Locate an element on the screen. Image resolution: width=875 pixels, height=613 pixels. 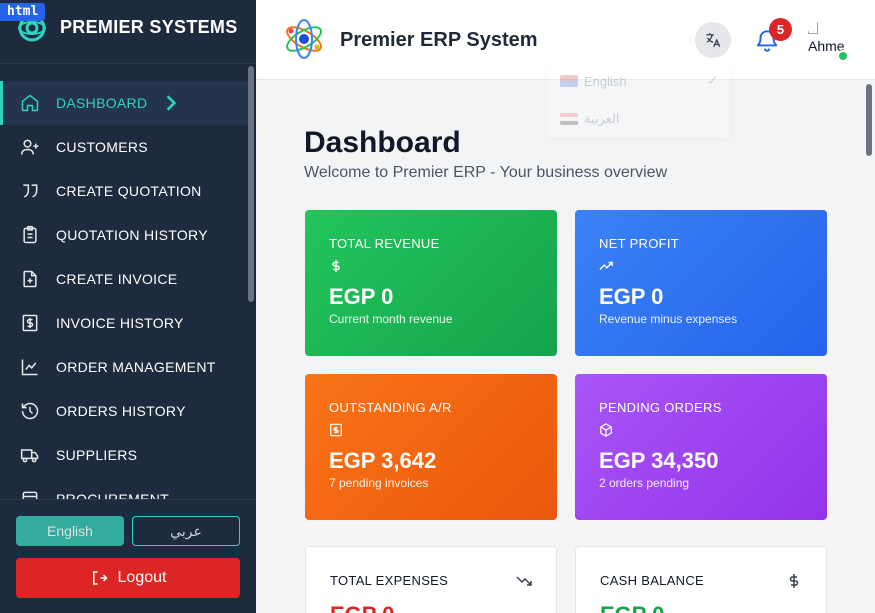
language-dropdown: English ✓ العربية is located at coordinates (639, 100).